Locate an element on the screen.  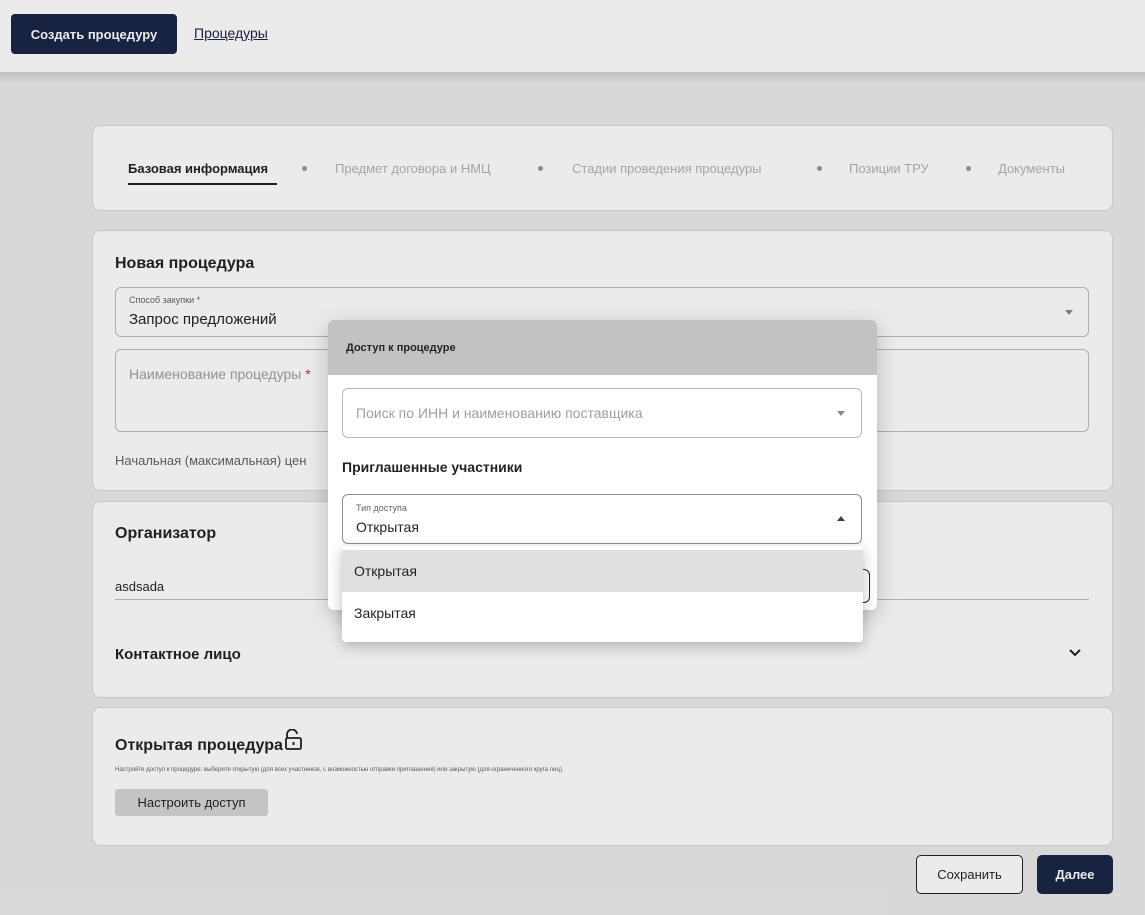
access-type-select: Тип доступа Открытая is located at coordinates (602, 519).